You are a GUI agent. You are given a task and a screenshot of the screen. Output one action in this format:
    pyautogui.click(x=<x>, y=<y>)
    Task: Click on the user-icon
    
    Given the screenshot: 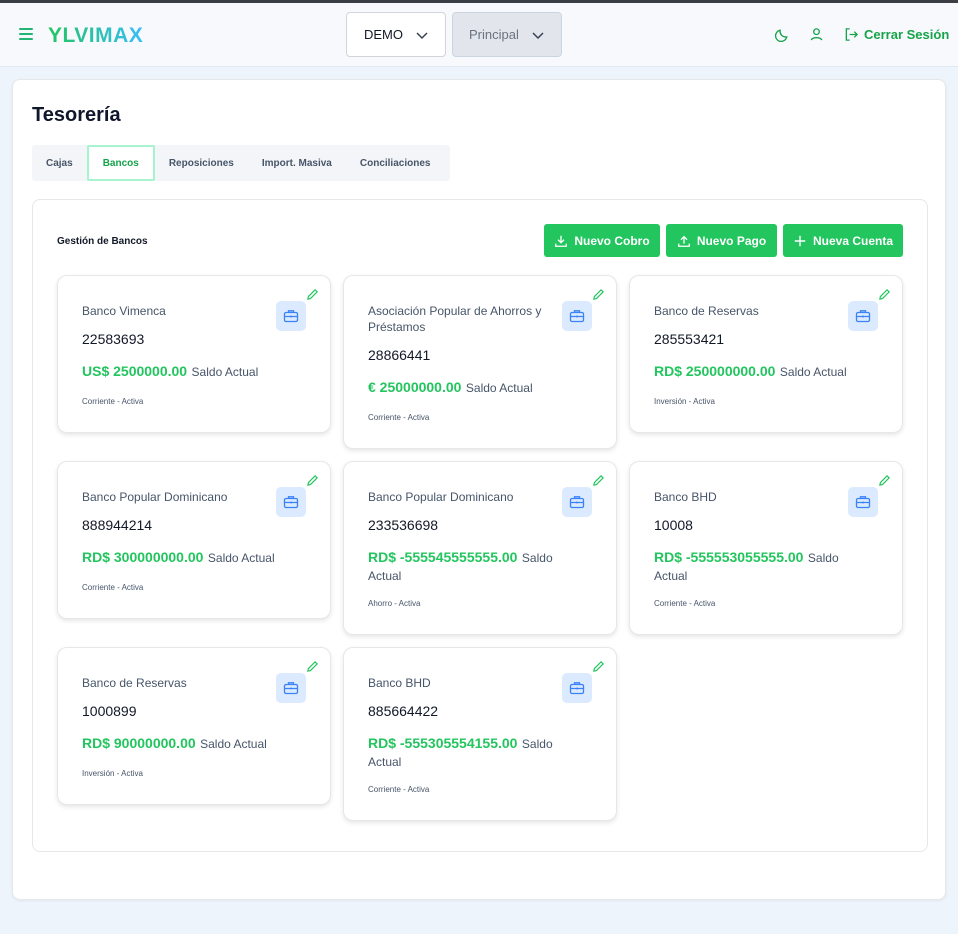 What is the action you would take?
    pyautogui.click(x=816, y=34)
    